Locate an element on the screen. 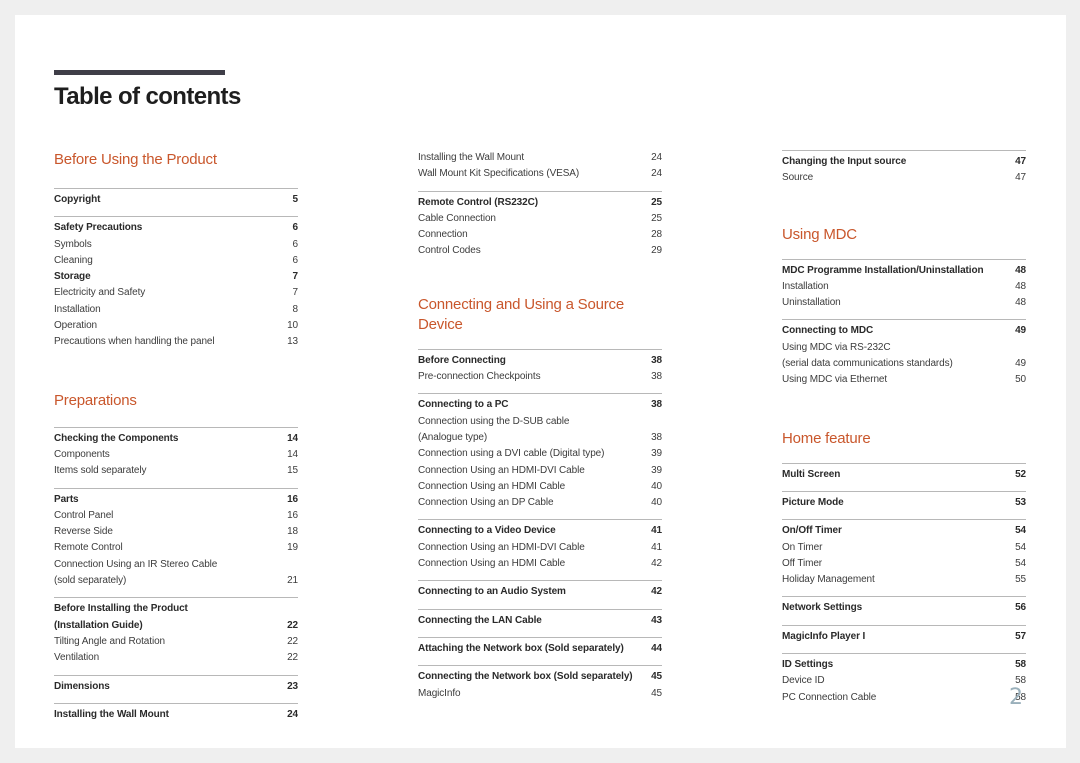 This screenshot has width=1080, height=763. toc-entry-heading: Picture Mode 53 is located at coordinates (904, 503).